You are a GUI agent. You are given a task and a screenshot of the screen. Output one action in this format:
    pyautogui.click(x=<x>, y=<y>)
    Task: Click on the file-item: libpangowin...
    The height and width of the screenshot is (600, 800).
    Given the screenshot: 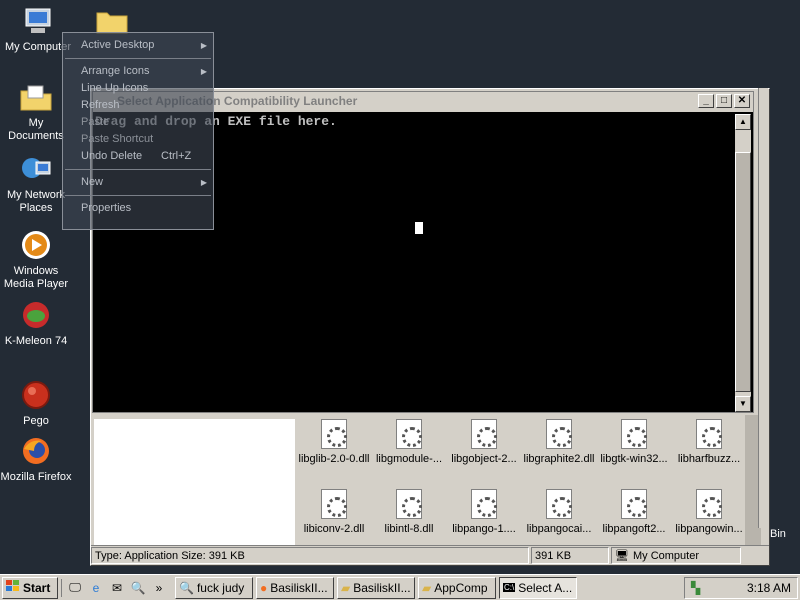 What is the action you would take?
    pyautogui.click(x=709, y=512)
    